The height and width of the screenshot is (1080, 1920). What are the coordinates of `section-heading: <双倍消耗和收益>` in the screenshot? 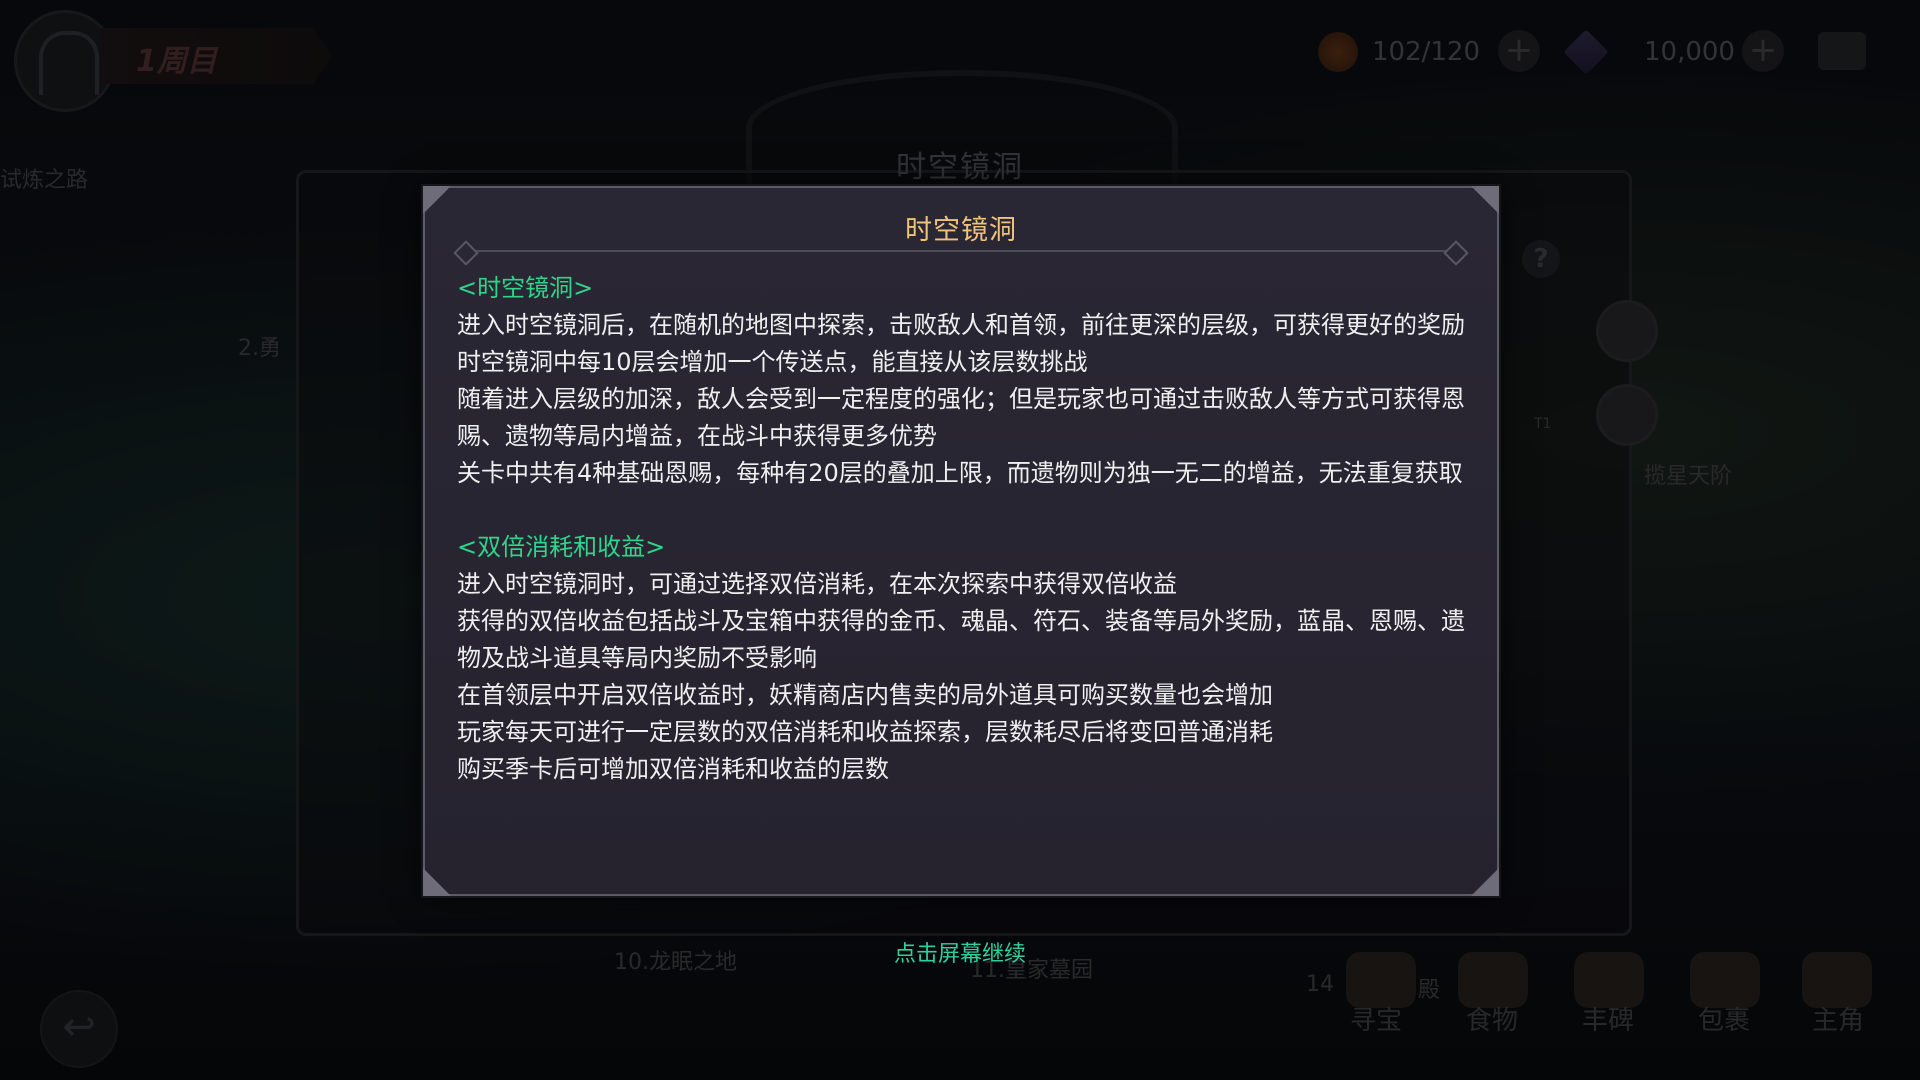 It's located at (561, 547).